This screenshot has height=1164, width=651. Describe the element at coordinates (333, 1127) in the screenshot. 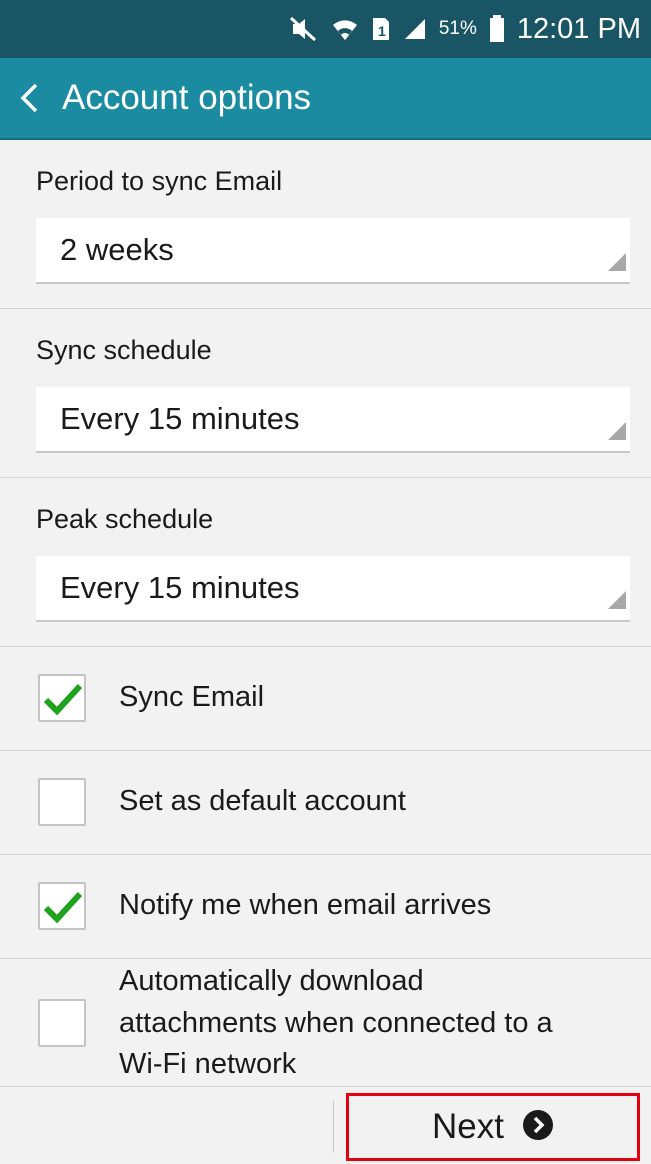

I see `divider` at that location.